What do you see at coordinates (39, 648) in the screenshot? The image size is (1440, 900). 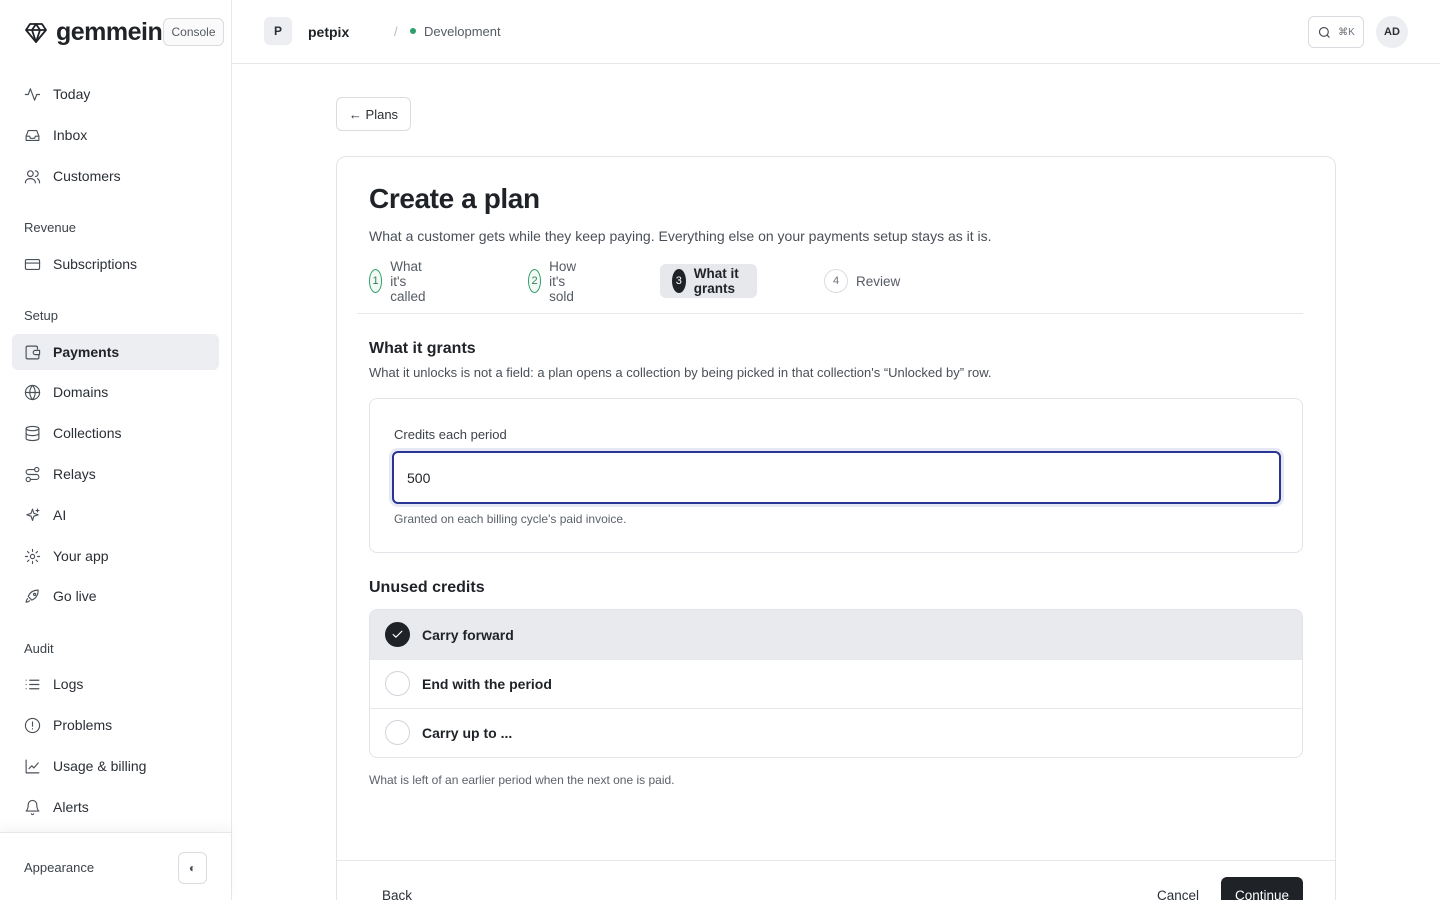 I see `section-label-audit: Audit` at bounding box center [39, 648].